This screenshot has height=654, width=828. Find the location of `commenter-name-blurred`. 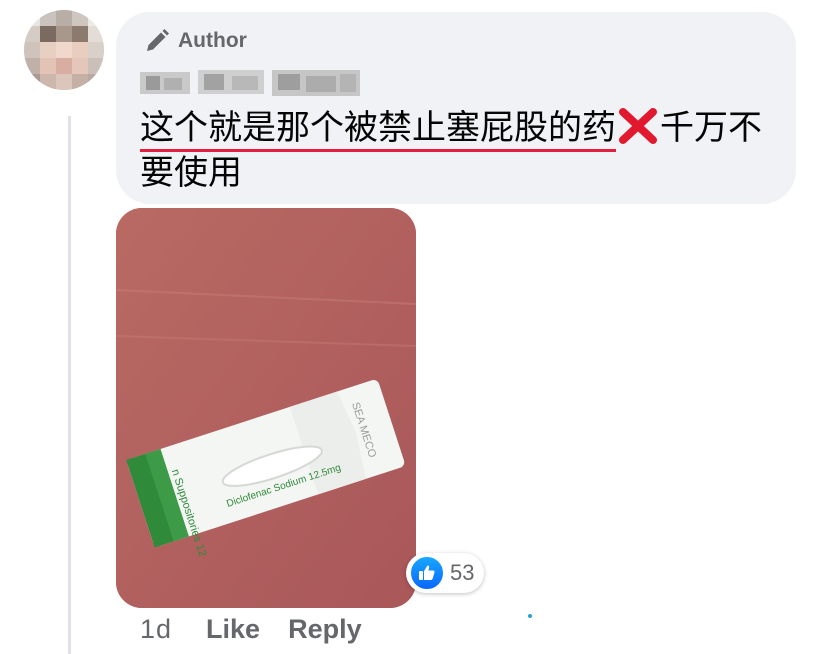

commenter-name-blurred is located at coordinates (251, 83).